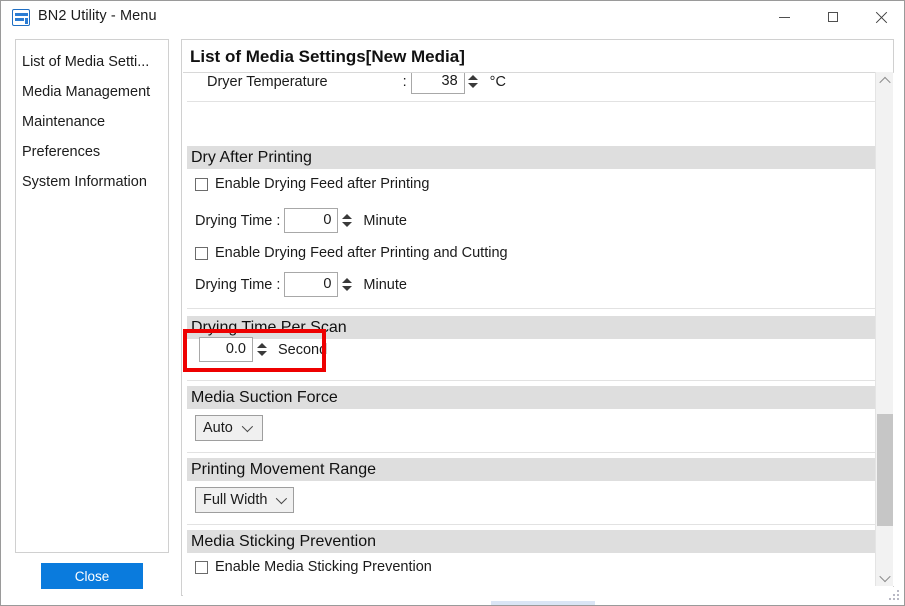 The width and height of the screenshot is (905, 606). I want to click on drying-time-printing-stepper: 0, so click(319, 220).